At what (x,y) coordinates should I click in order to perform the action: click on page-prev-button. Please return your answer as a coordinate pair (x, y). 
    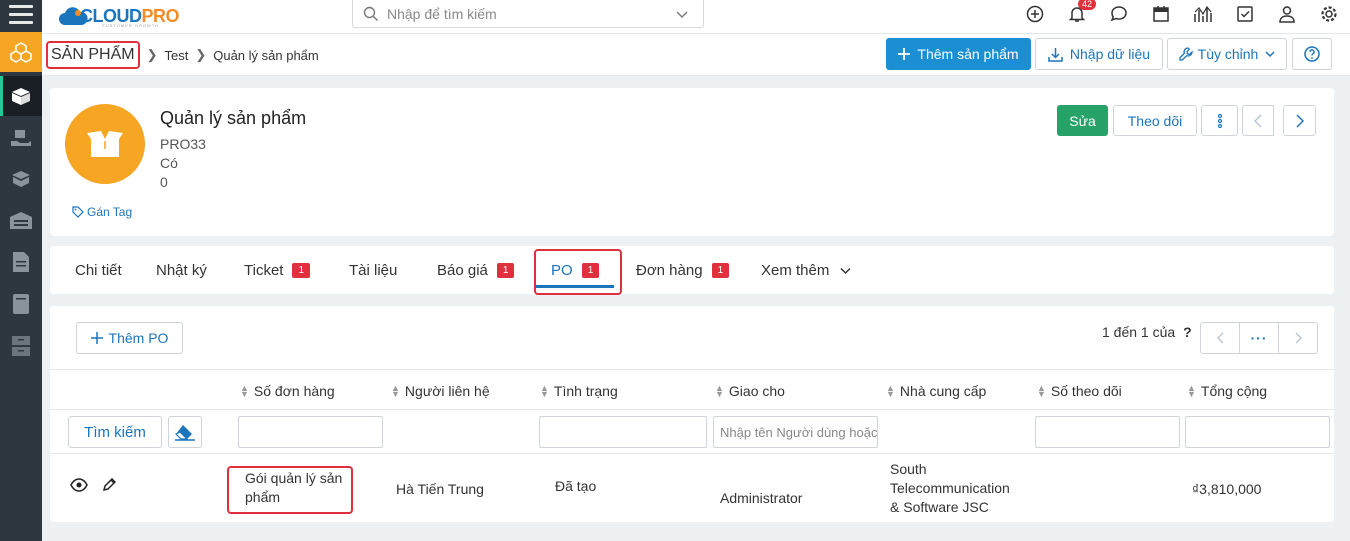
    Looking at the image, I should click on (1220, 338).